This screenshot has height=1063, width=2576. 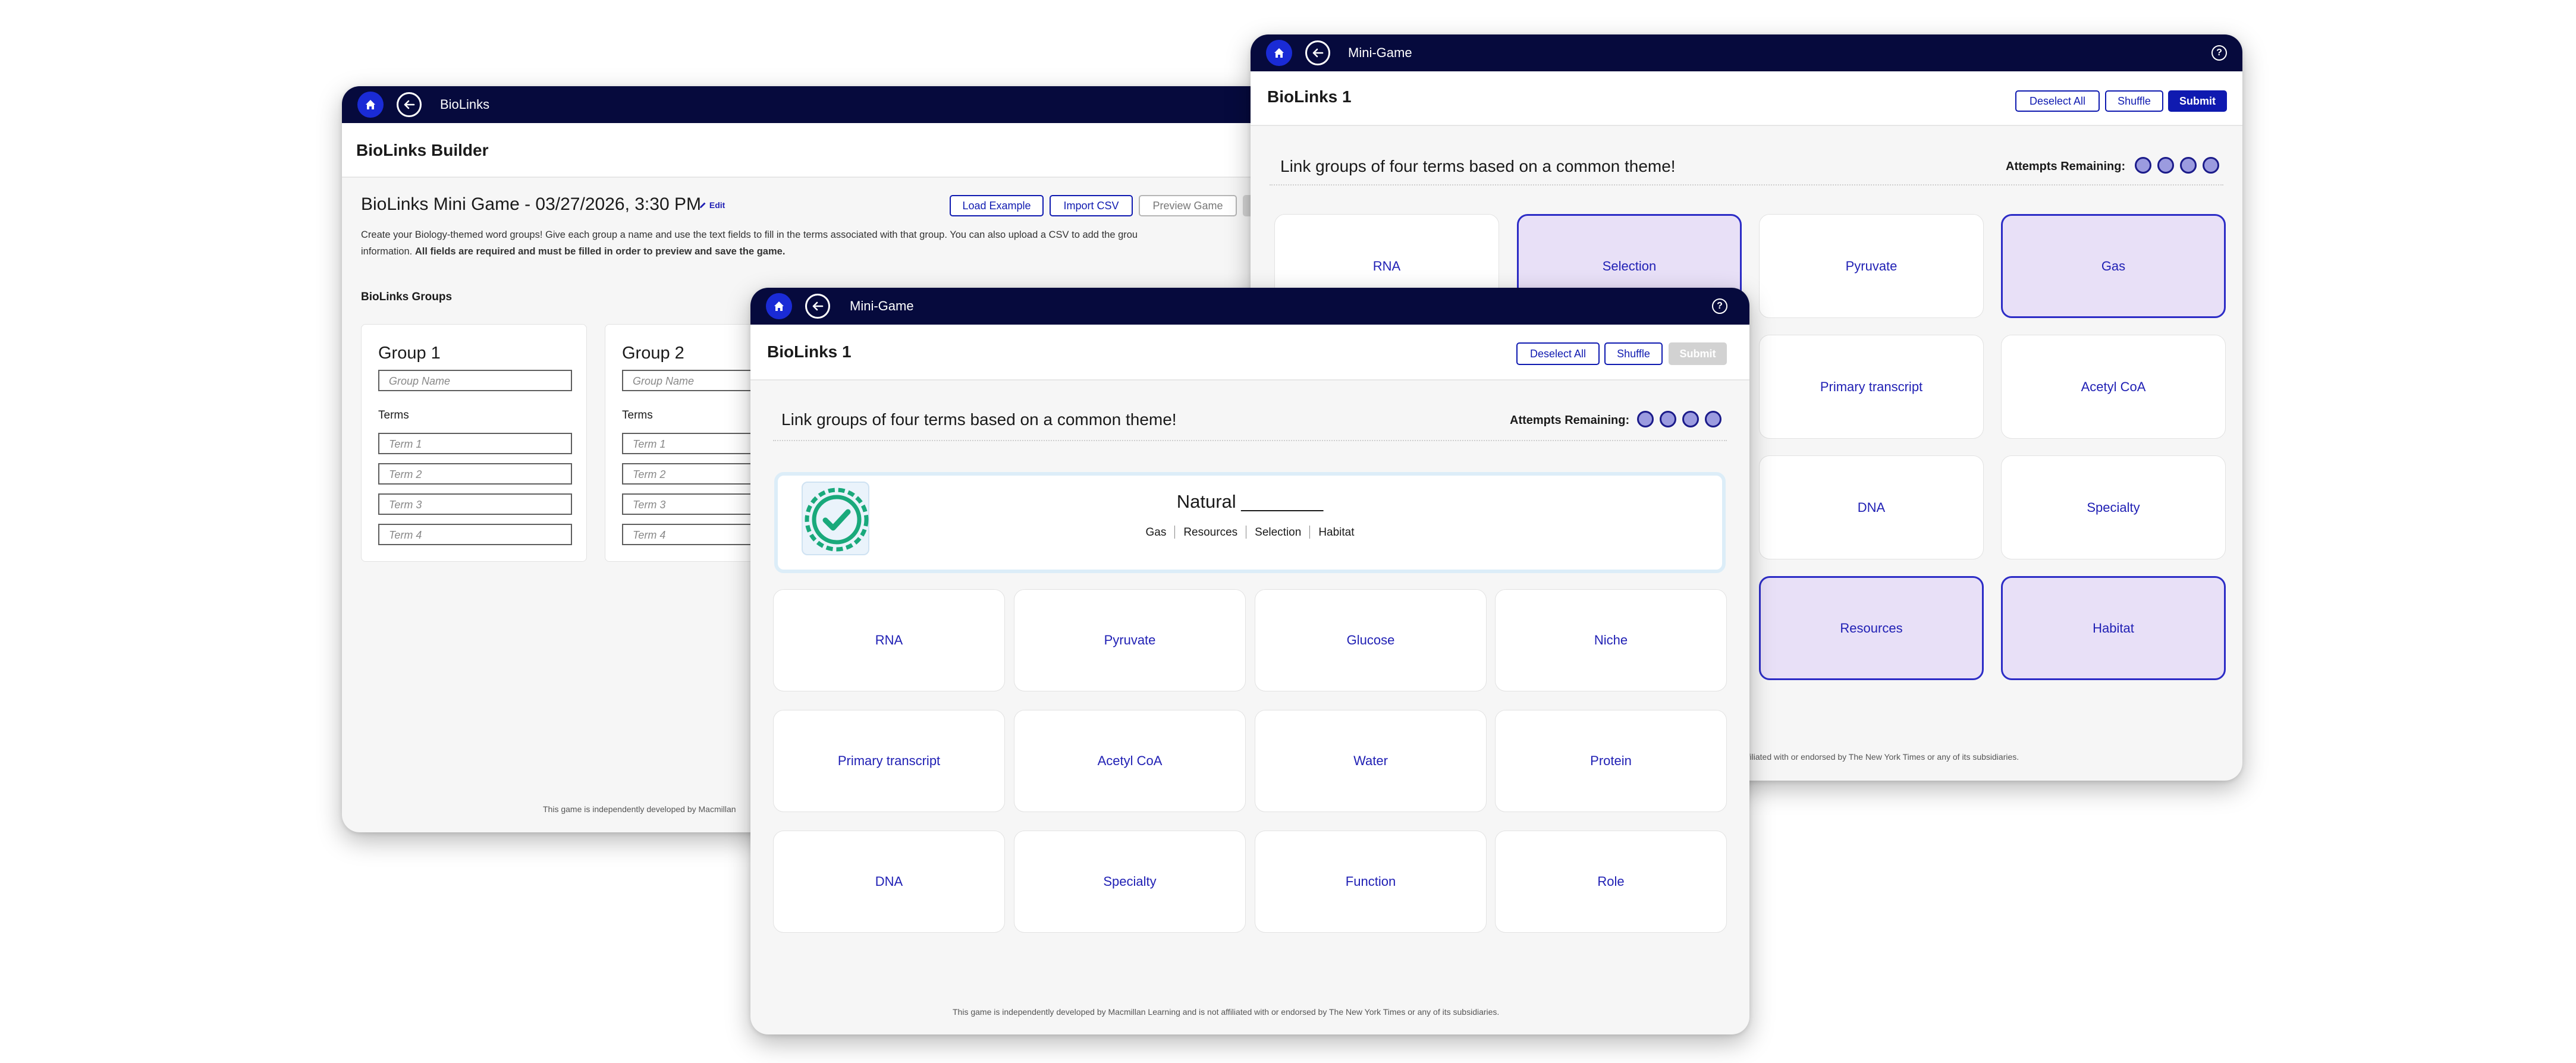 What do you see at coordinates (1611, 882) in the screenshot?
I see `word-tile: Role` at bounding box center [1611, 882].